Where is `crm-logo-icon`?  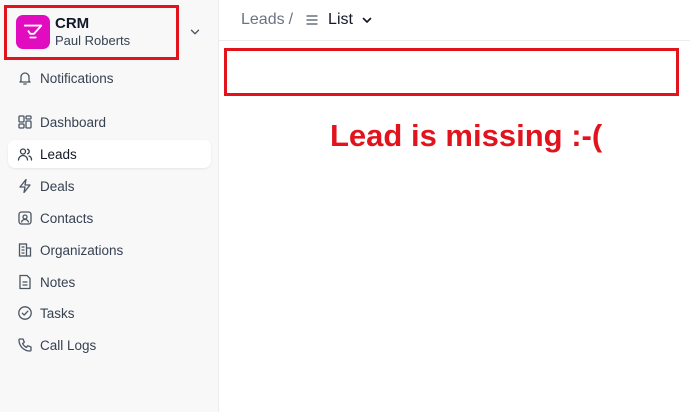
crm-logo-icon is located at coordinates (33, 32).